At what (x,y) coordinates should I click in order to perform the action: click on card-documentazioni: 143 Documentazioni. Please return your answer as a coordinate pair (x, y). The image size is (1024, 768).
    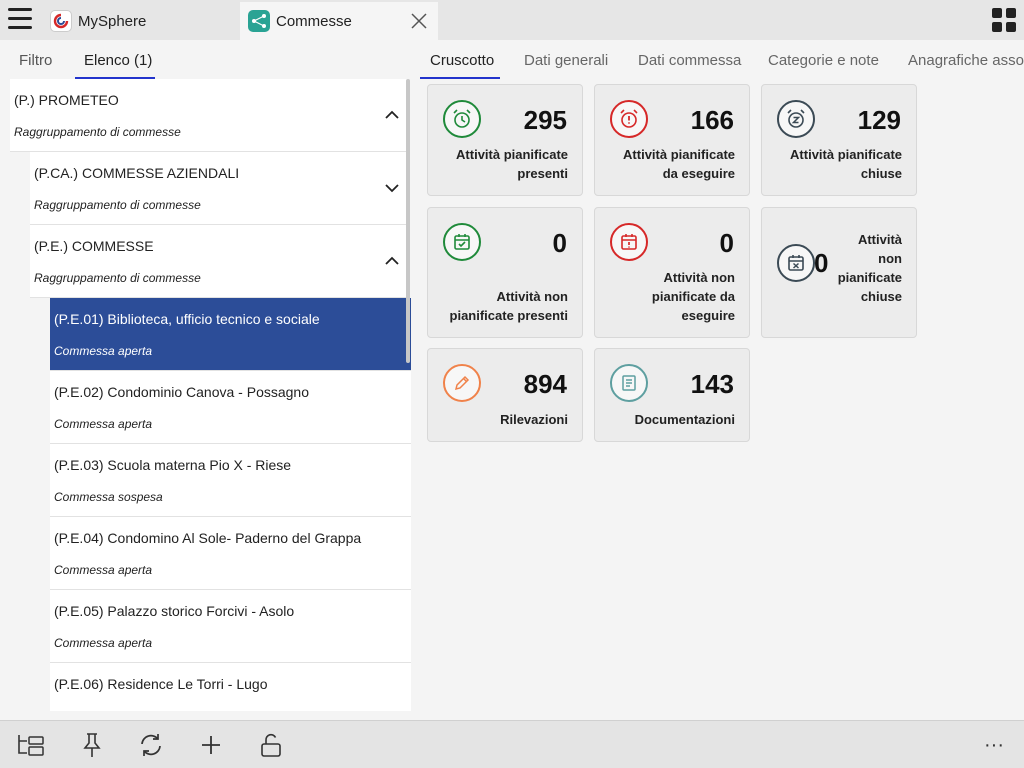
    Looking at the image, I should click on (672, 395).